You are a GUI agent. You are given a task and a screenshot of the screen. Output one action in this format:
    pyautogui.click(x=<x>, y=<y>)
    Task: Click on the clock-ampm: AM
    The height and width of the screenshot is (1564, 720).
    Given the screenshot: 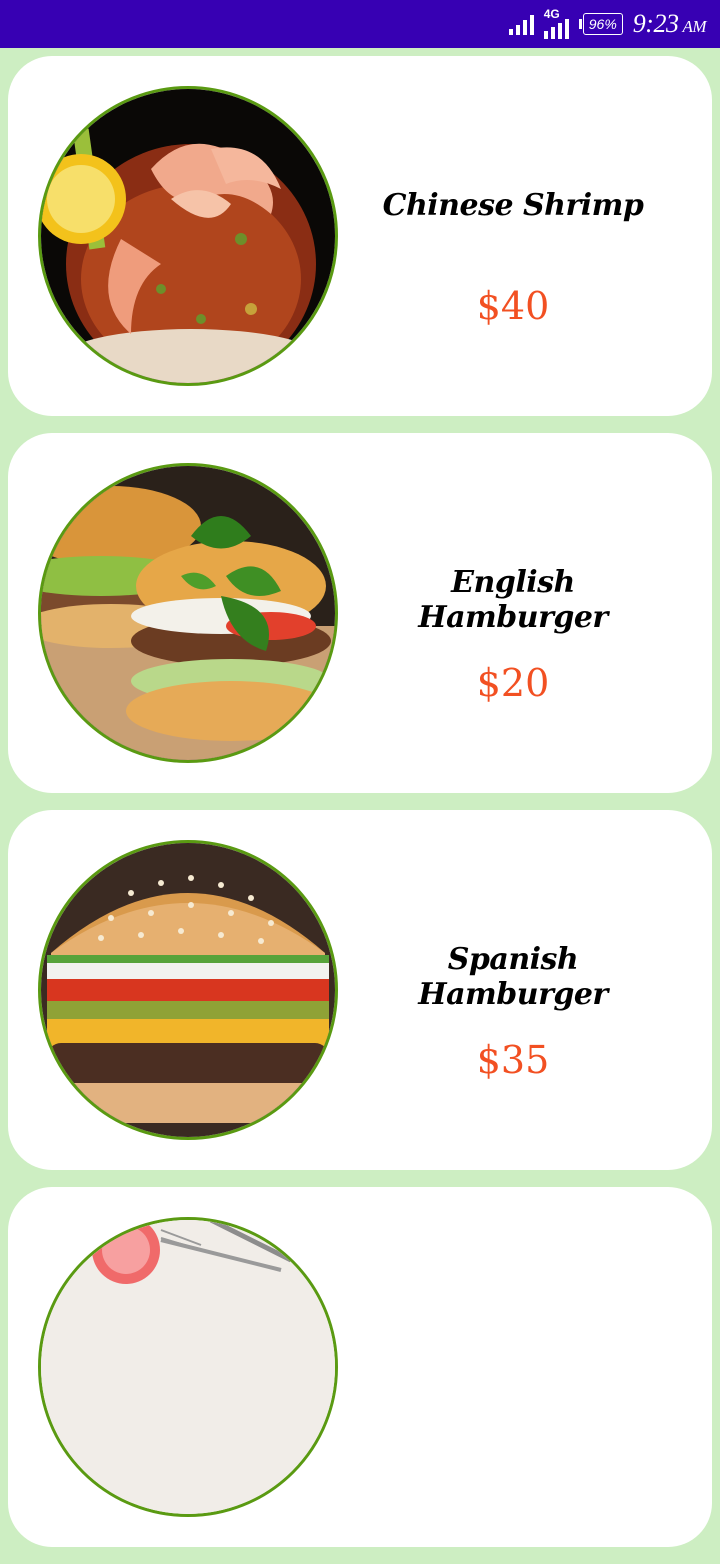 What is the action you would take?
    pyautogui.click(x=694, y=26)
    